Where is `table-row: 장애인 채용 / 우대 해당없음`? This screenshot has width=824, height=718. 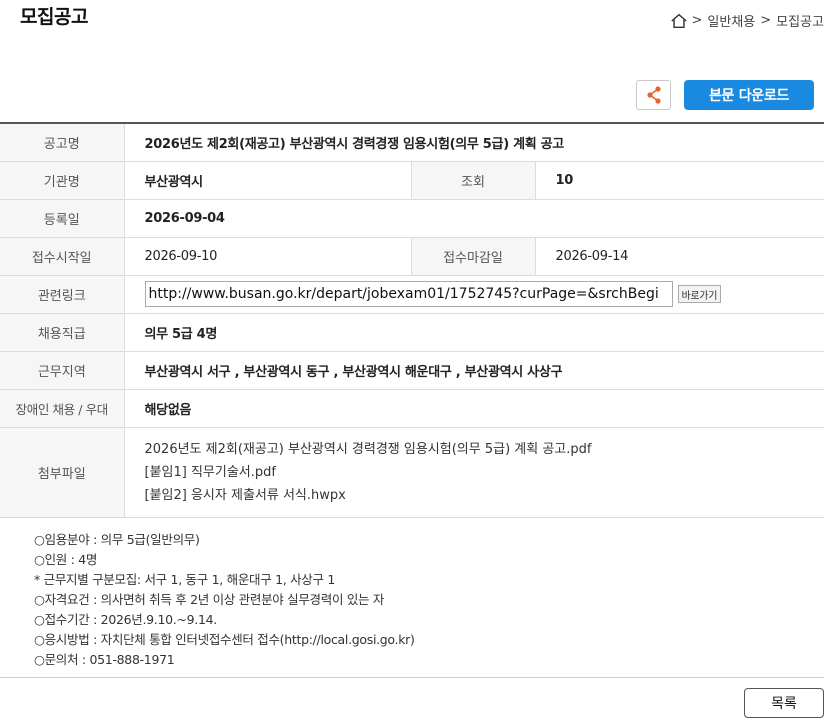 table-row: 장애인 채용 / 우대 해당없음 is located at coordinates (412, 408).